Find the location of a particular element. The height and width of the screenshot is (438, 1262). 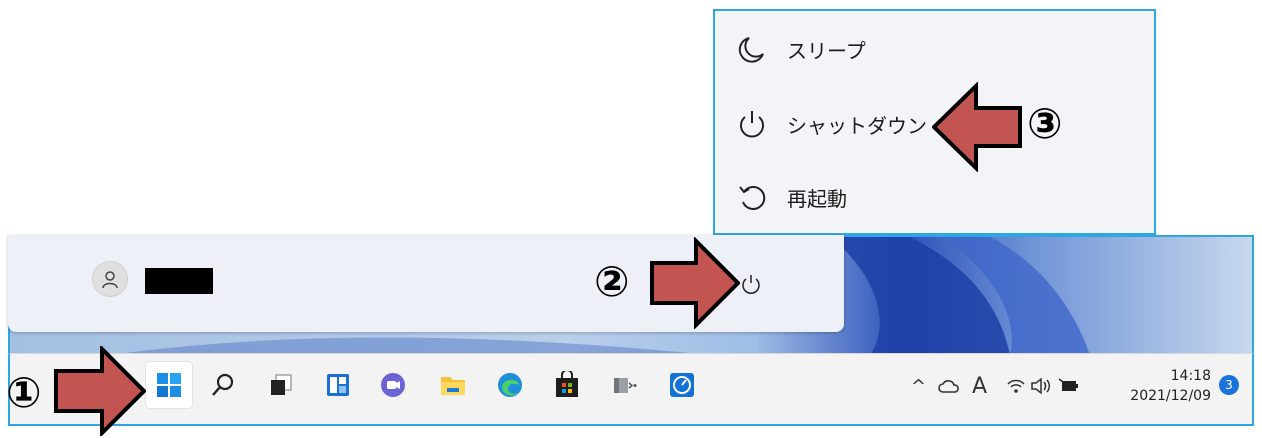

clock: 14:18 2021/12/09 is located at coordinates (1162, 386).